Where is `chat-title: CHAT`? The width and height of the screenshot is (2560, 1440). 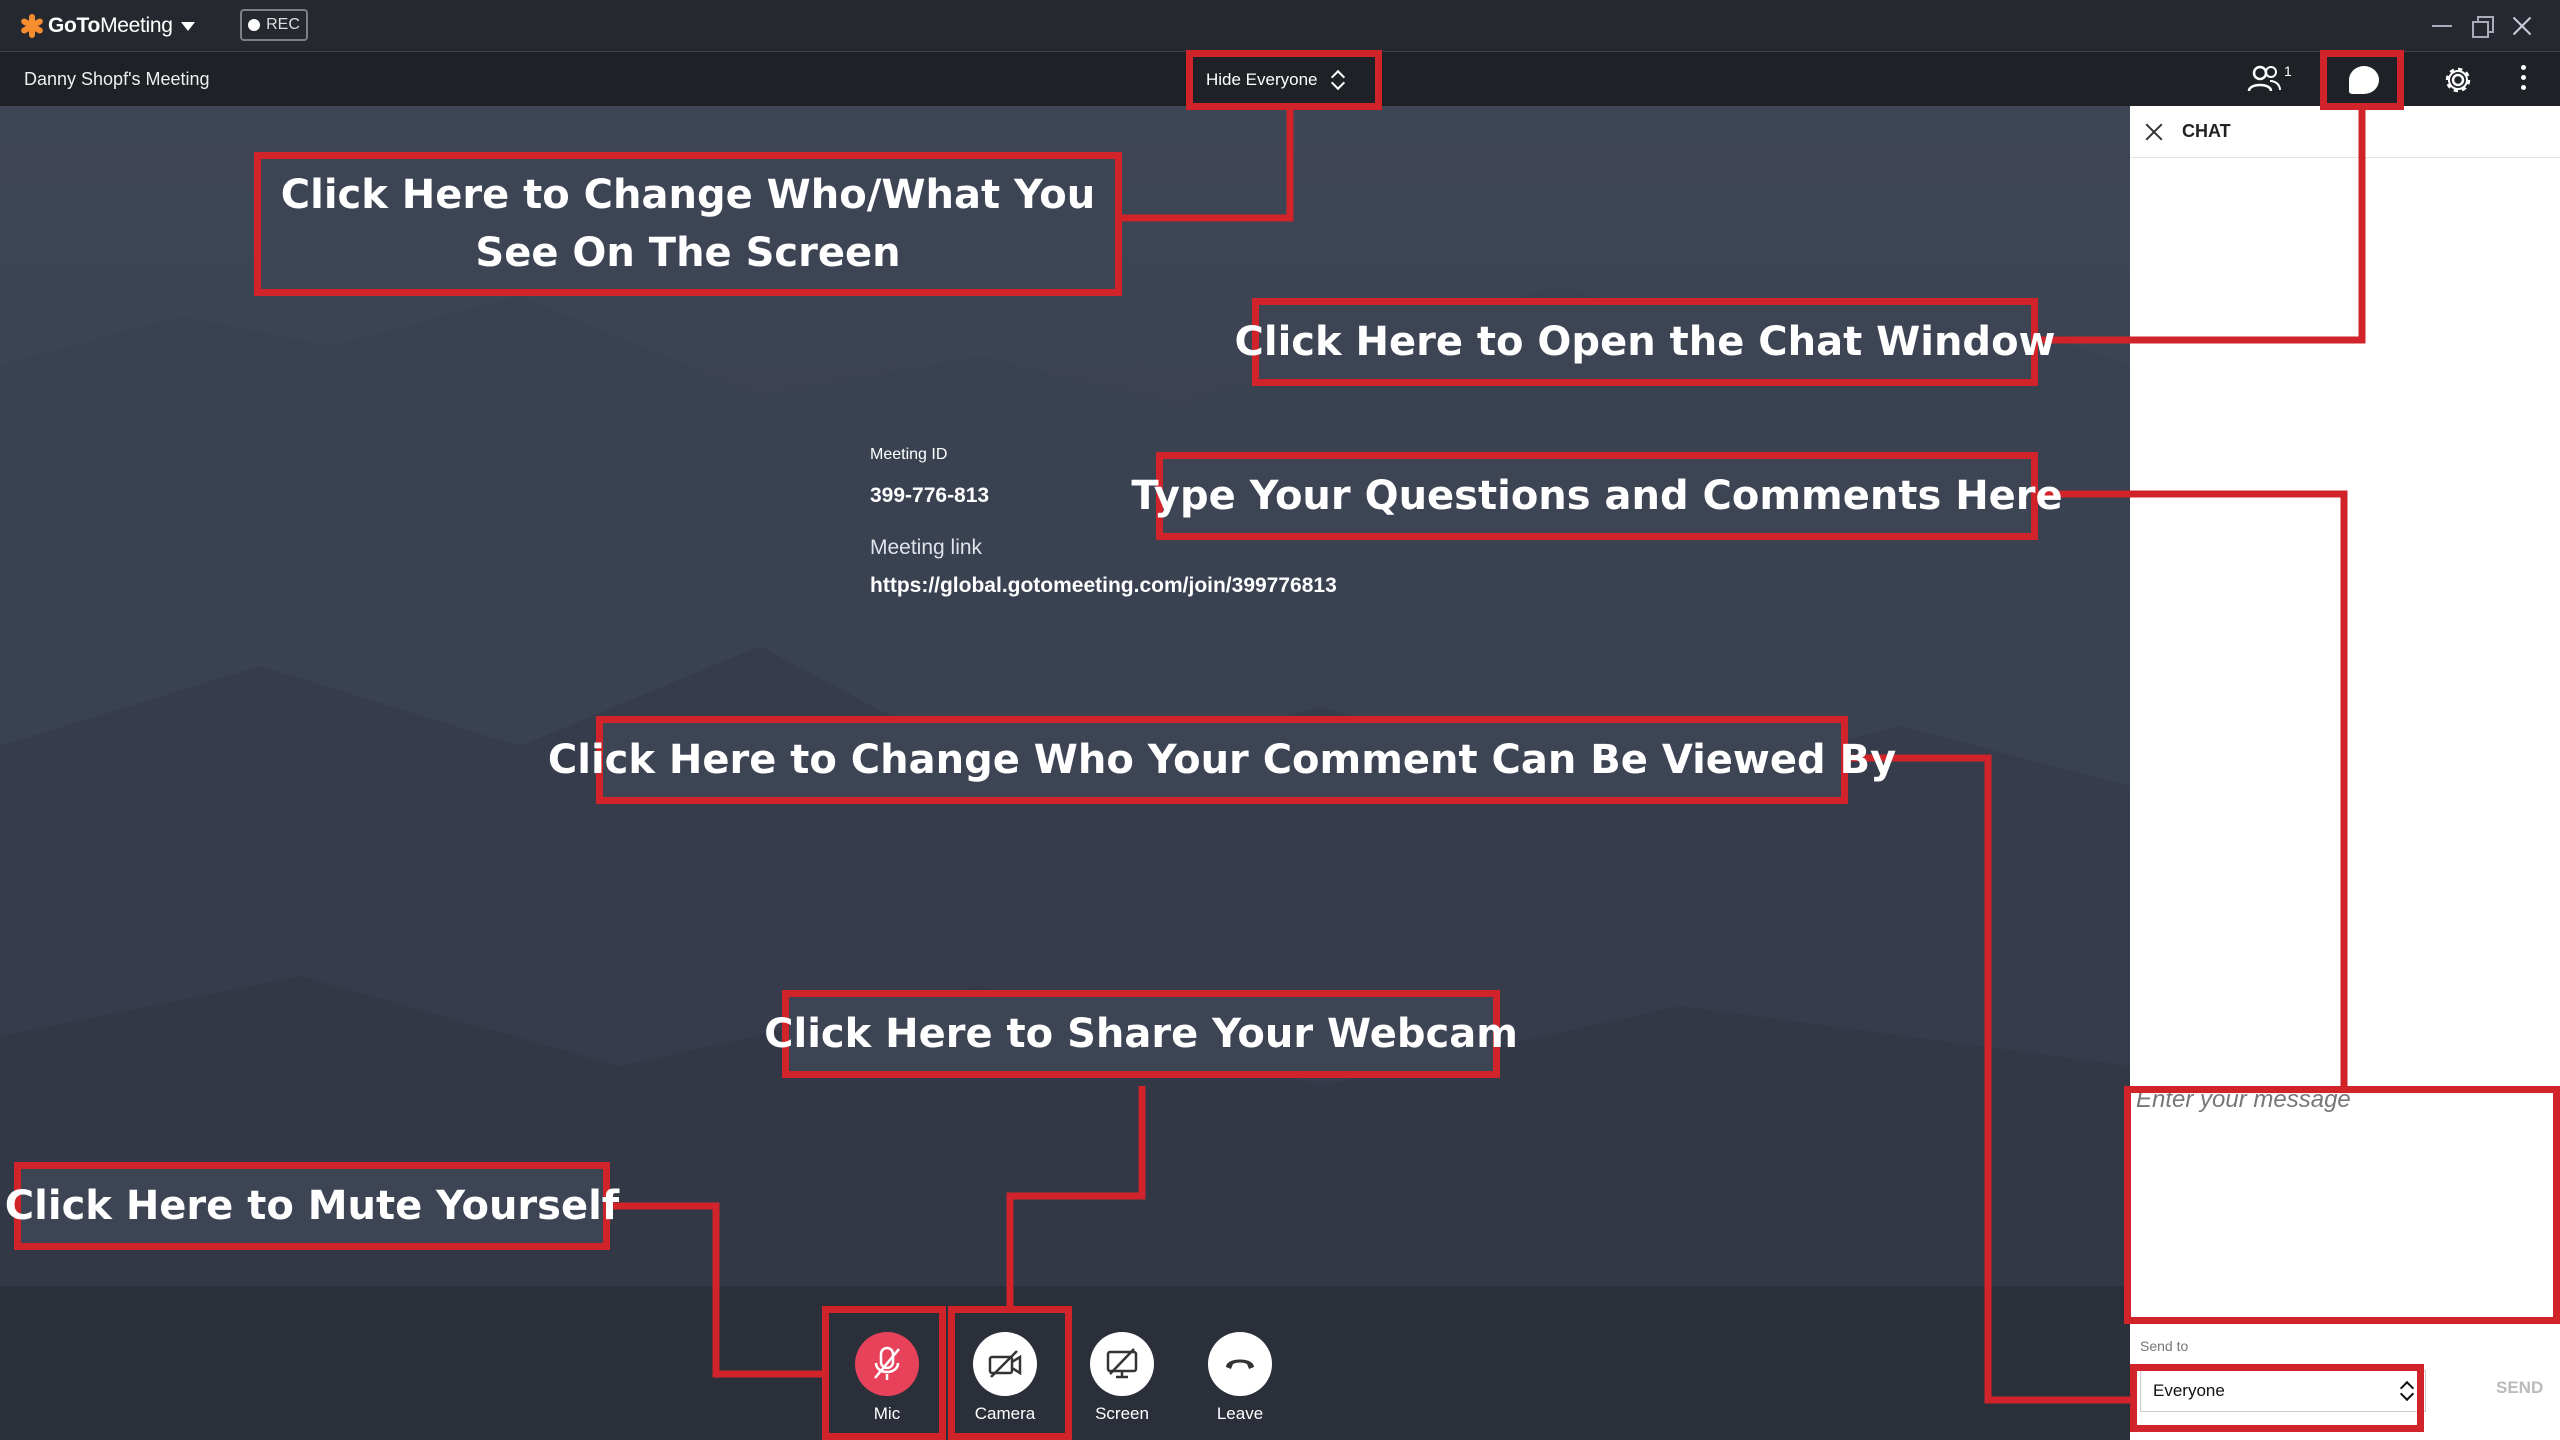 chat-title: CHAT is located at coordinates (2206, 131).